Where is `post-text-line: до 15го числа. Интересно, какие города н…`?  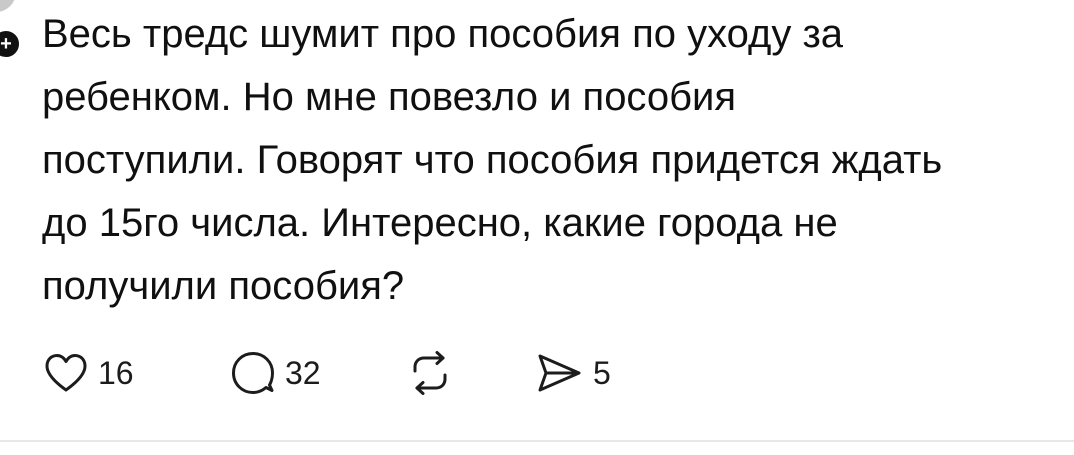 post-text-line: до 15го числа. Интересно, какие города н… is located at coordinates (440, 223).